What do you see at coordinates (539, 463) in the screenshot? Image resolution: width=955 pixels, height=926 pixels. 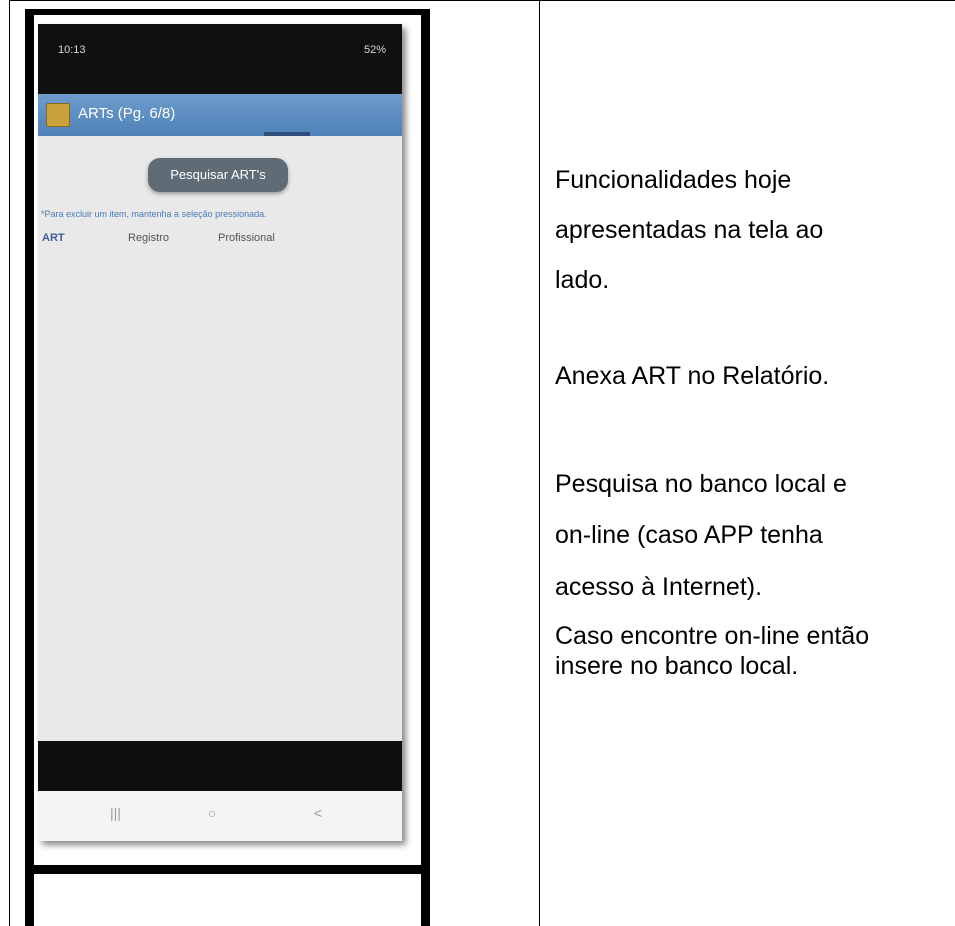 I see `table-column-divider` at bounding box center [539, 463].